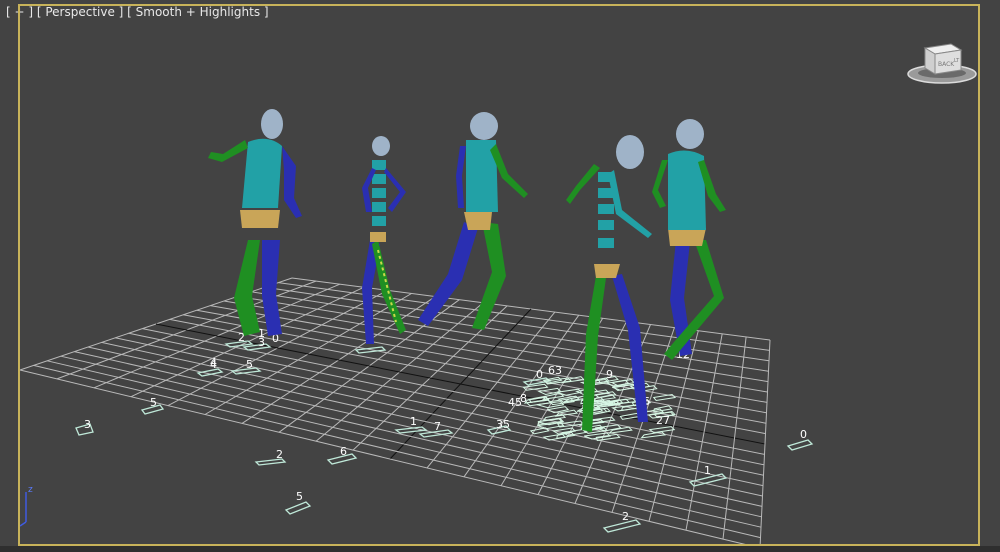 The image size is (1000, 552). What do you see at coordinates (630, 204) in the screenshot?
I see `dancer-4-right-arm` at bounding box center [630, 204].